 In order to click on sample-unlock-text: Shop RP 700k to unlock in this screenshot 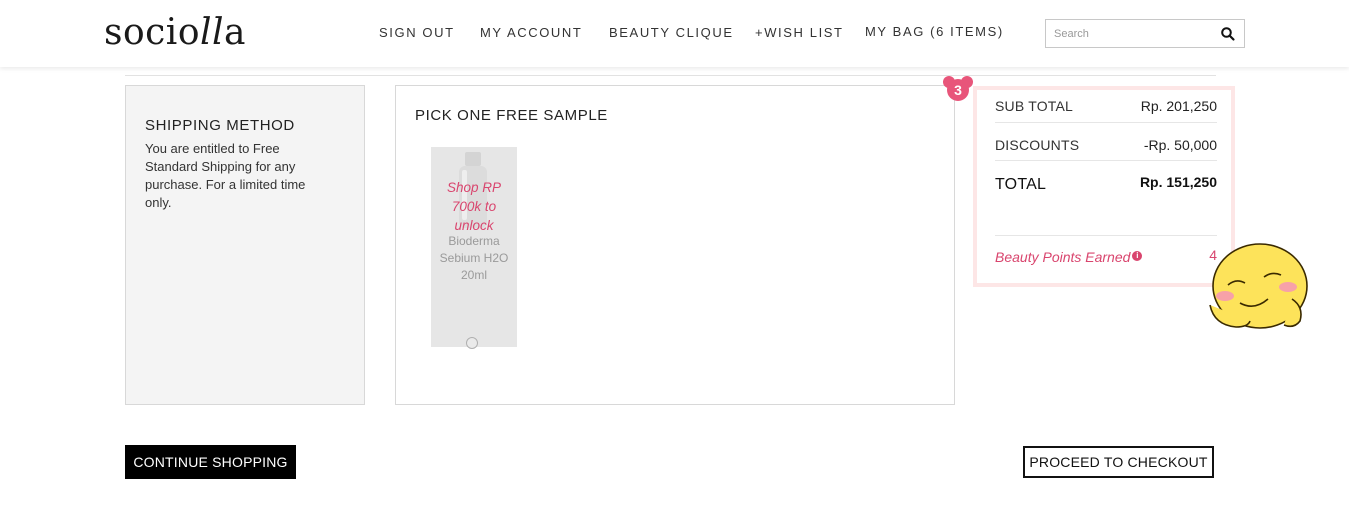, I will do `click(474, 206)`.